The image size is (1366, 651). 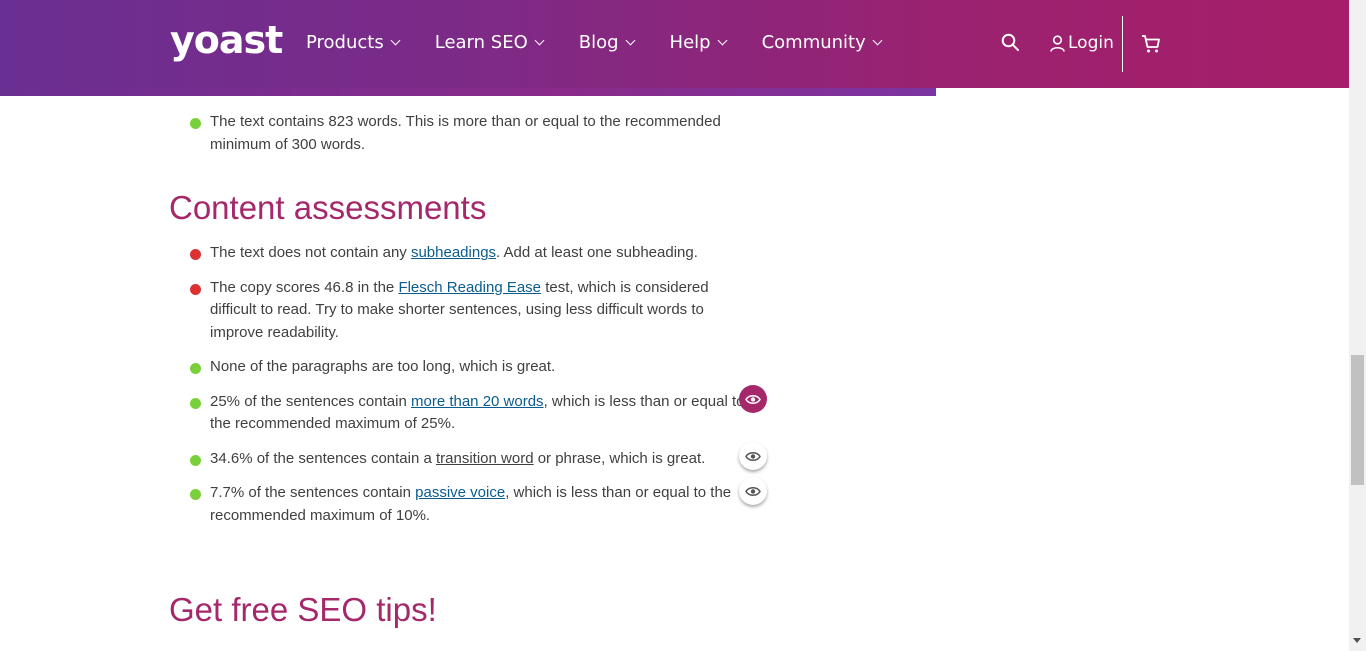 What do you see at coordinates (303, 609) in the screenshot?
I see `section-title-seo-tips: Get free SEO tips!` at bounding box center [303, 609].